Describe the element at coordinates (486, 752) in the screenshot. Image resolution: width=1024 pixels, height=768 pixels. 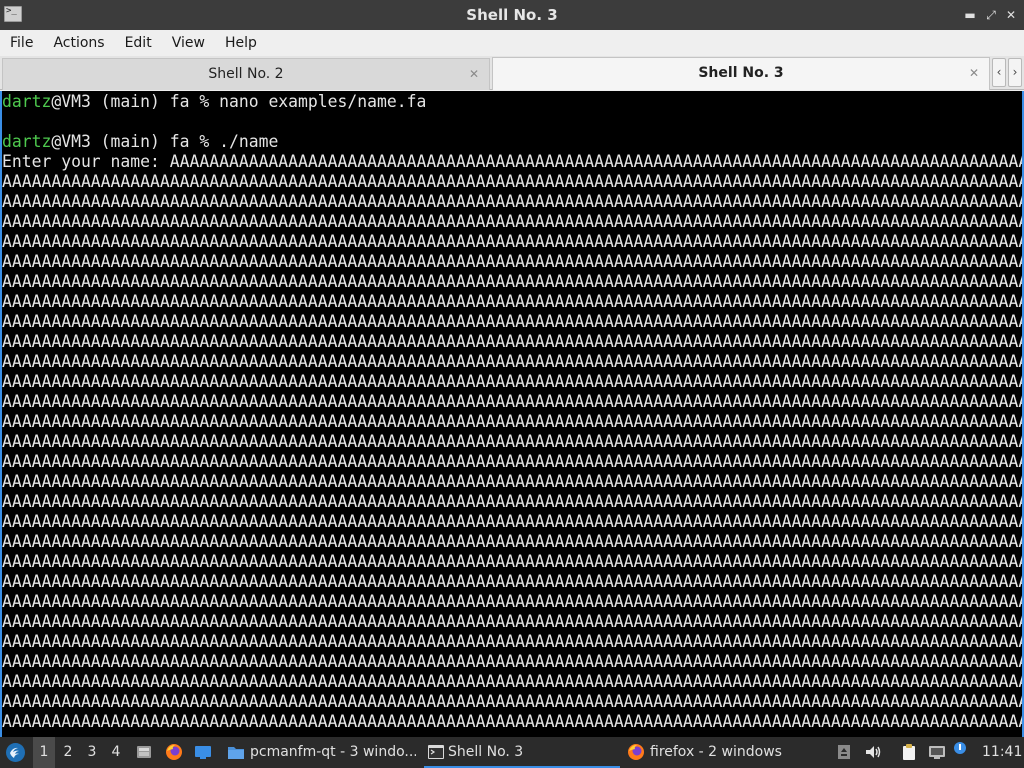
I see `task-label: Shell No. 3` at that location.